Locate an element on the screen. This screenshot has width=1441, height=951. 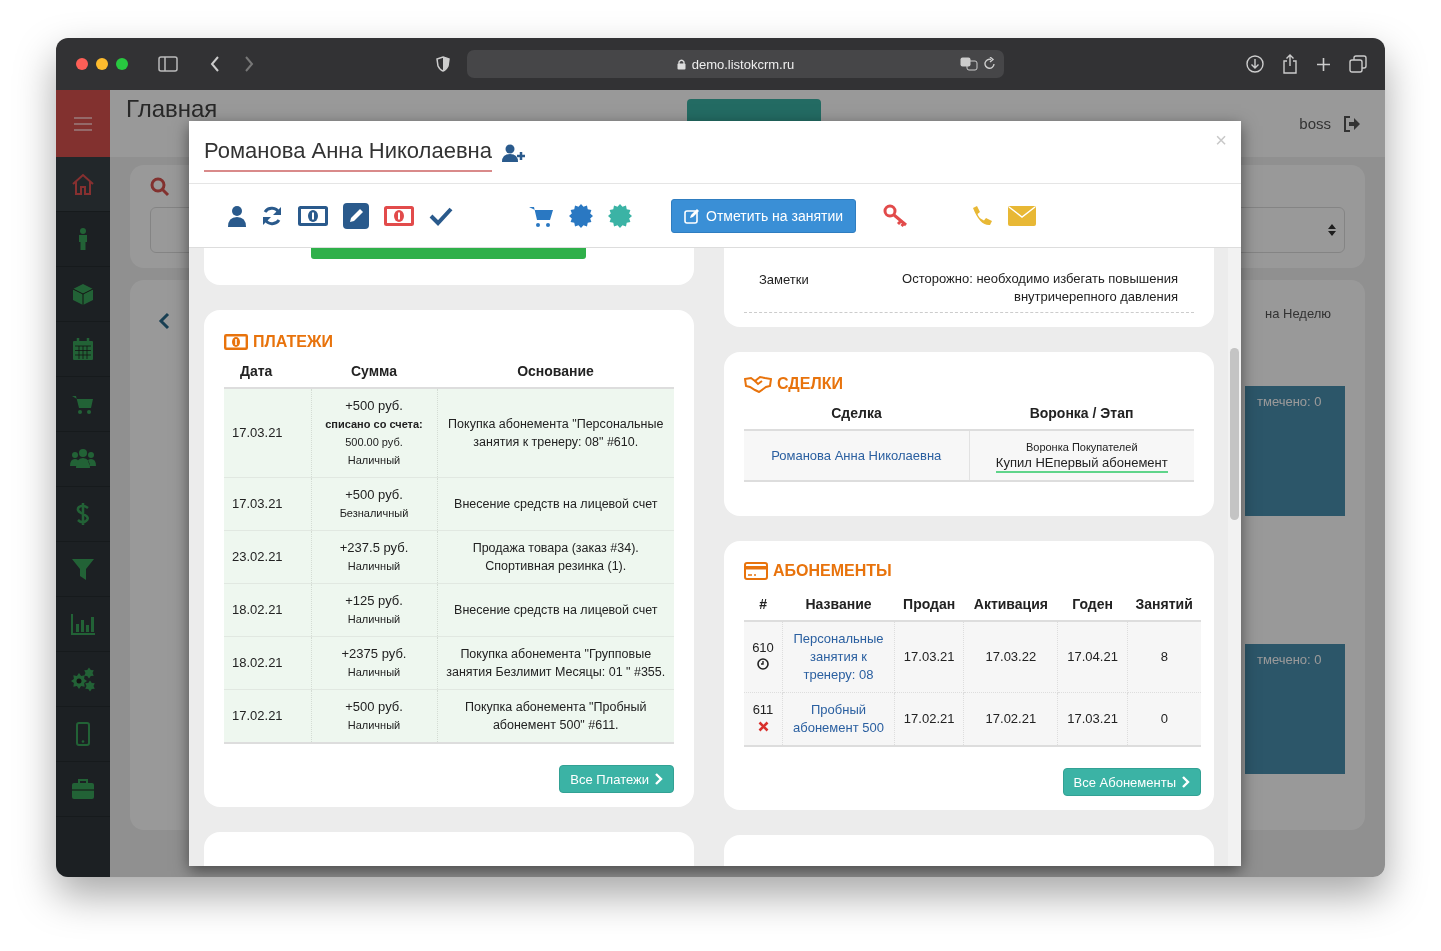
scrollbar-thumb is located at coordinates (1234, 434).